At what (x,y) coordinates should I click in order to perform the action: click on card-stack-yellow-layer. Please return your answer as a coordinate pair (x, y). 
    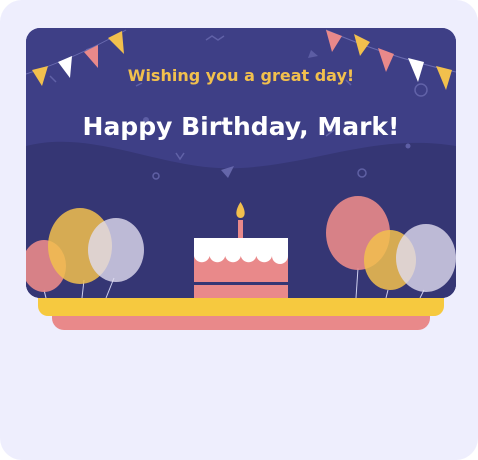
    Looking at the image, I should click on (241, 306).